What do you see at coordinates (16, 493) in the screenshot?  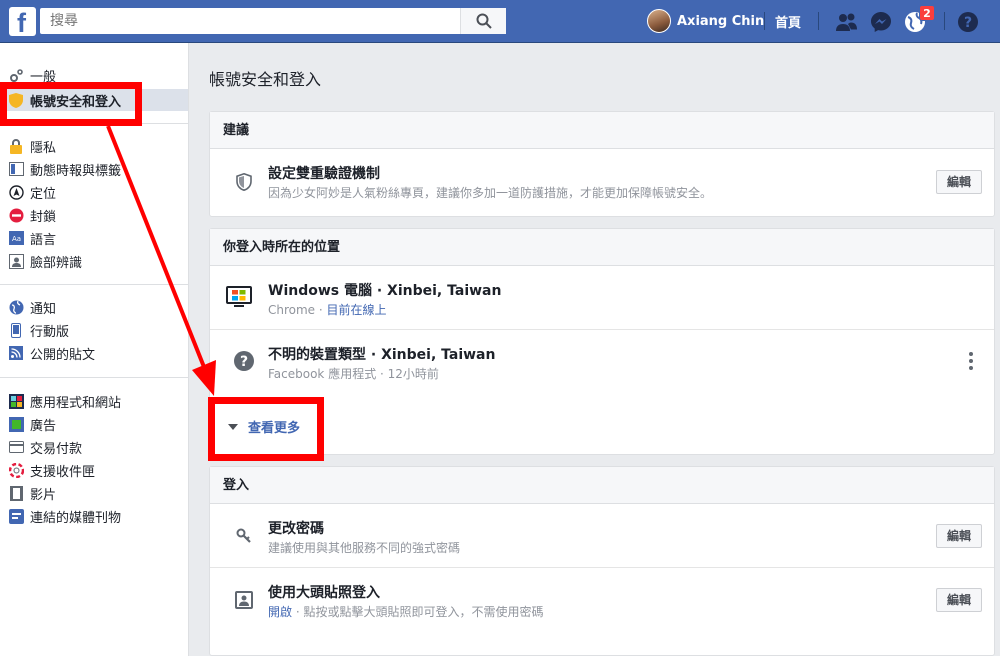 I see `video-icon` at bounding box center [16, 493].